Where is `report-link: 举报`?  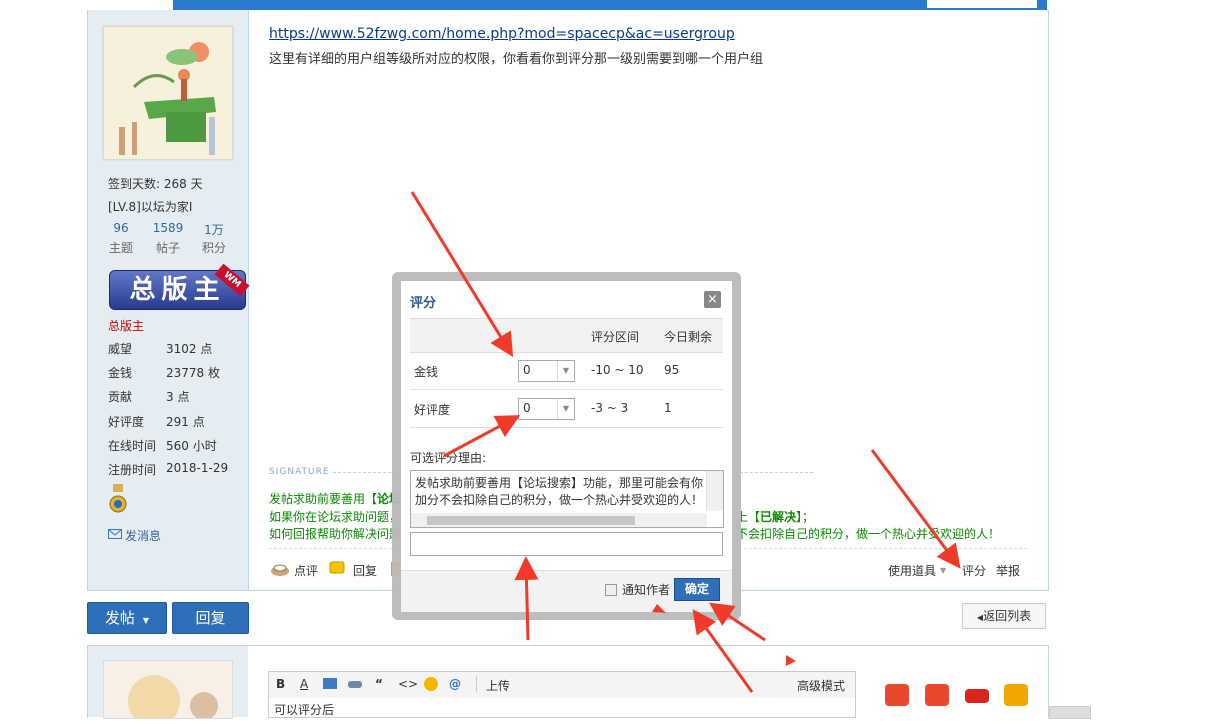 report-link: 举报 is located at coordinates (1008, 570).